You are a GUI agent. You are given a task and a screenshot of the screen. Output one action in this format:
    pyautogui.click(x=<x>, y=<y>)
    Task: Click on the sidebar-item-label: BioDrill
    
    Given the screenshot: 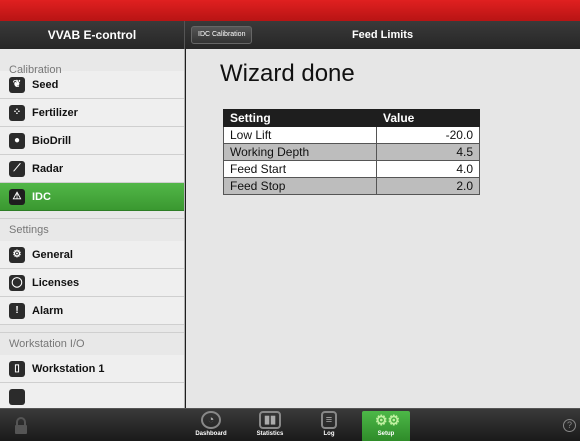 What is the action you would take?
    pyautogui.click(x=52, y=140)
    